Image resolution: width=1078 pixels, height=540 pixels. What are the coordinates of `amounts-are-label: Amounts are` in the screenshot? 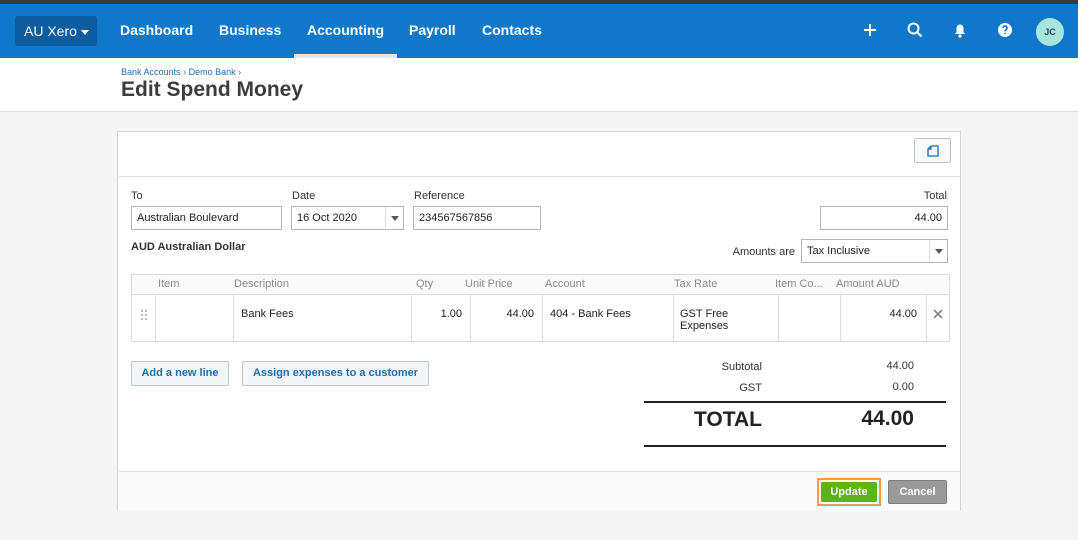 It's located at (763, 252).